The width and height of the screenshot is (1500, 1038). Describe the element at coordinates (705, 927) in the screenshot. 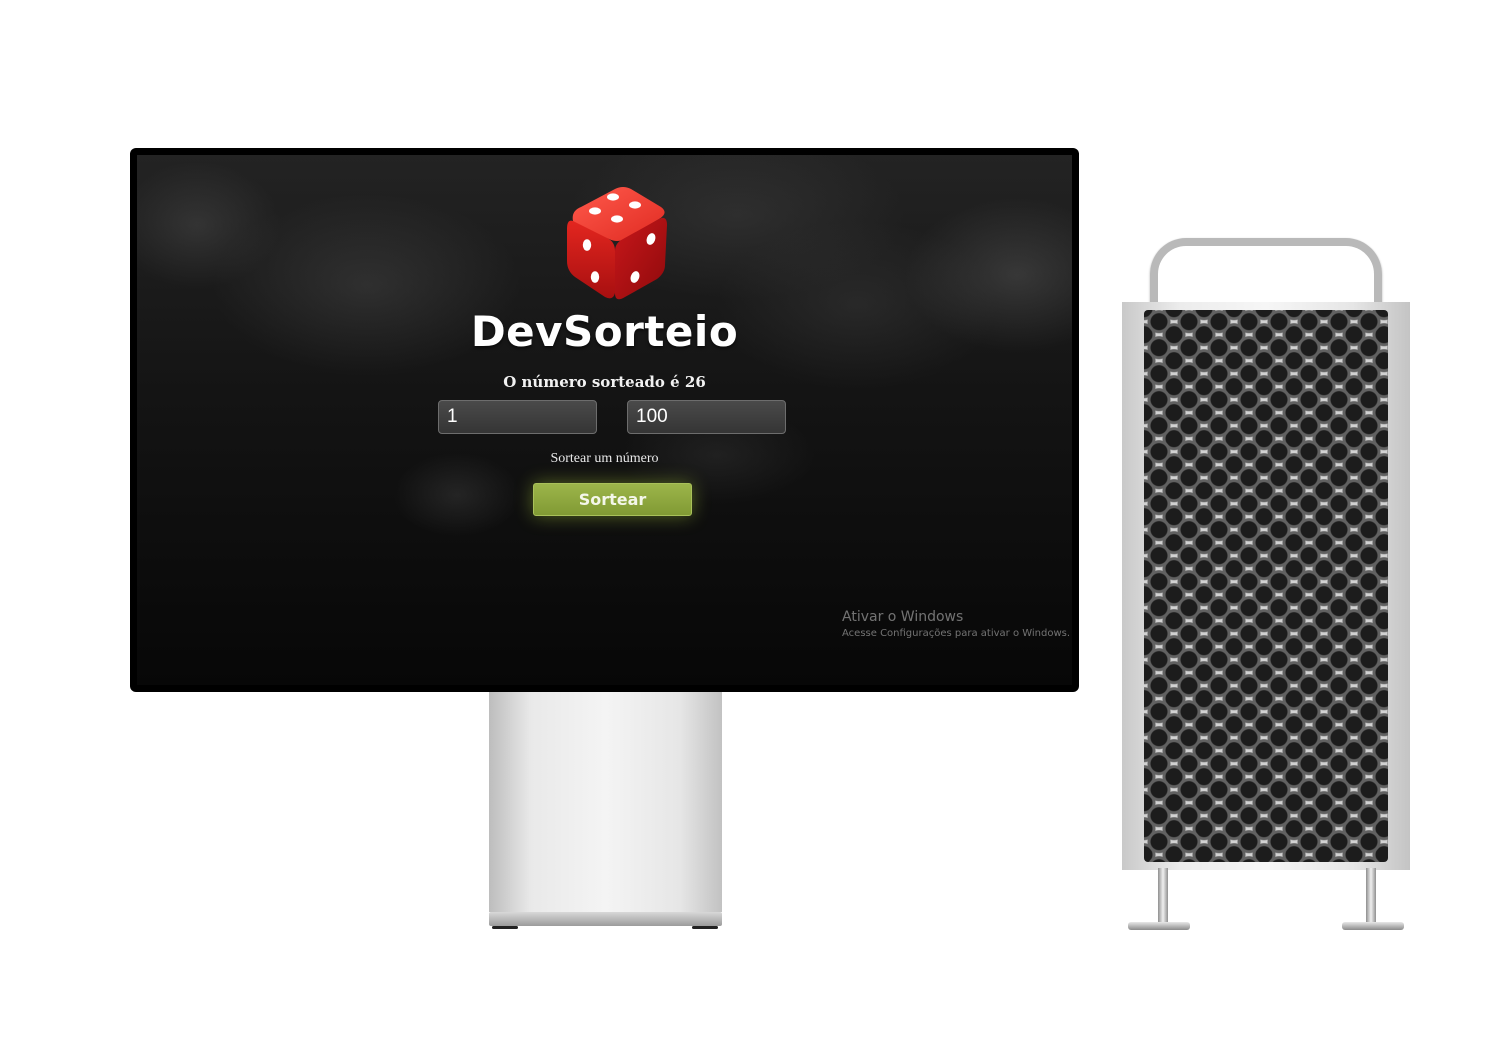

I see `stand-foot-right` at that location.